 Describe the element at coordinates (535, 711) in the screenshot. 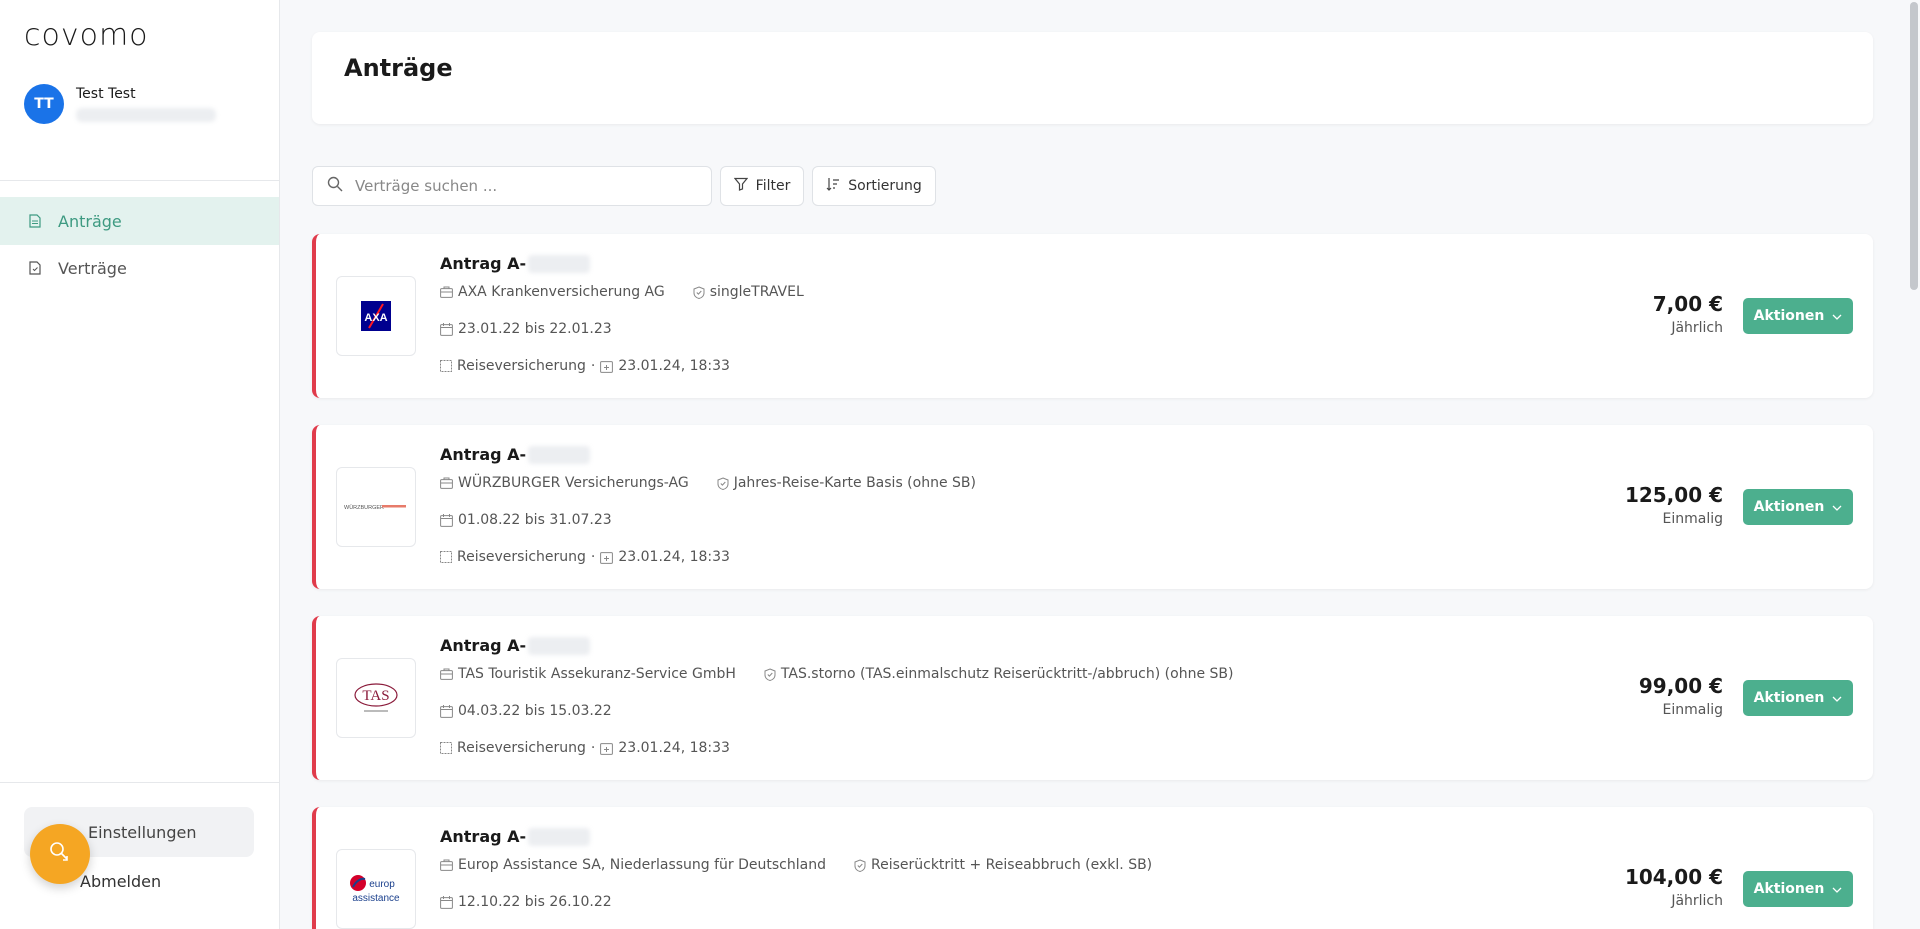

I see `contract-period: 04.03.22 bis 15.03.22` at that location.